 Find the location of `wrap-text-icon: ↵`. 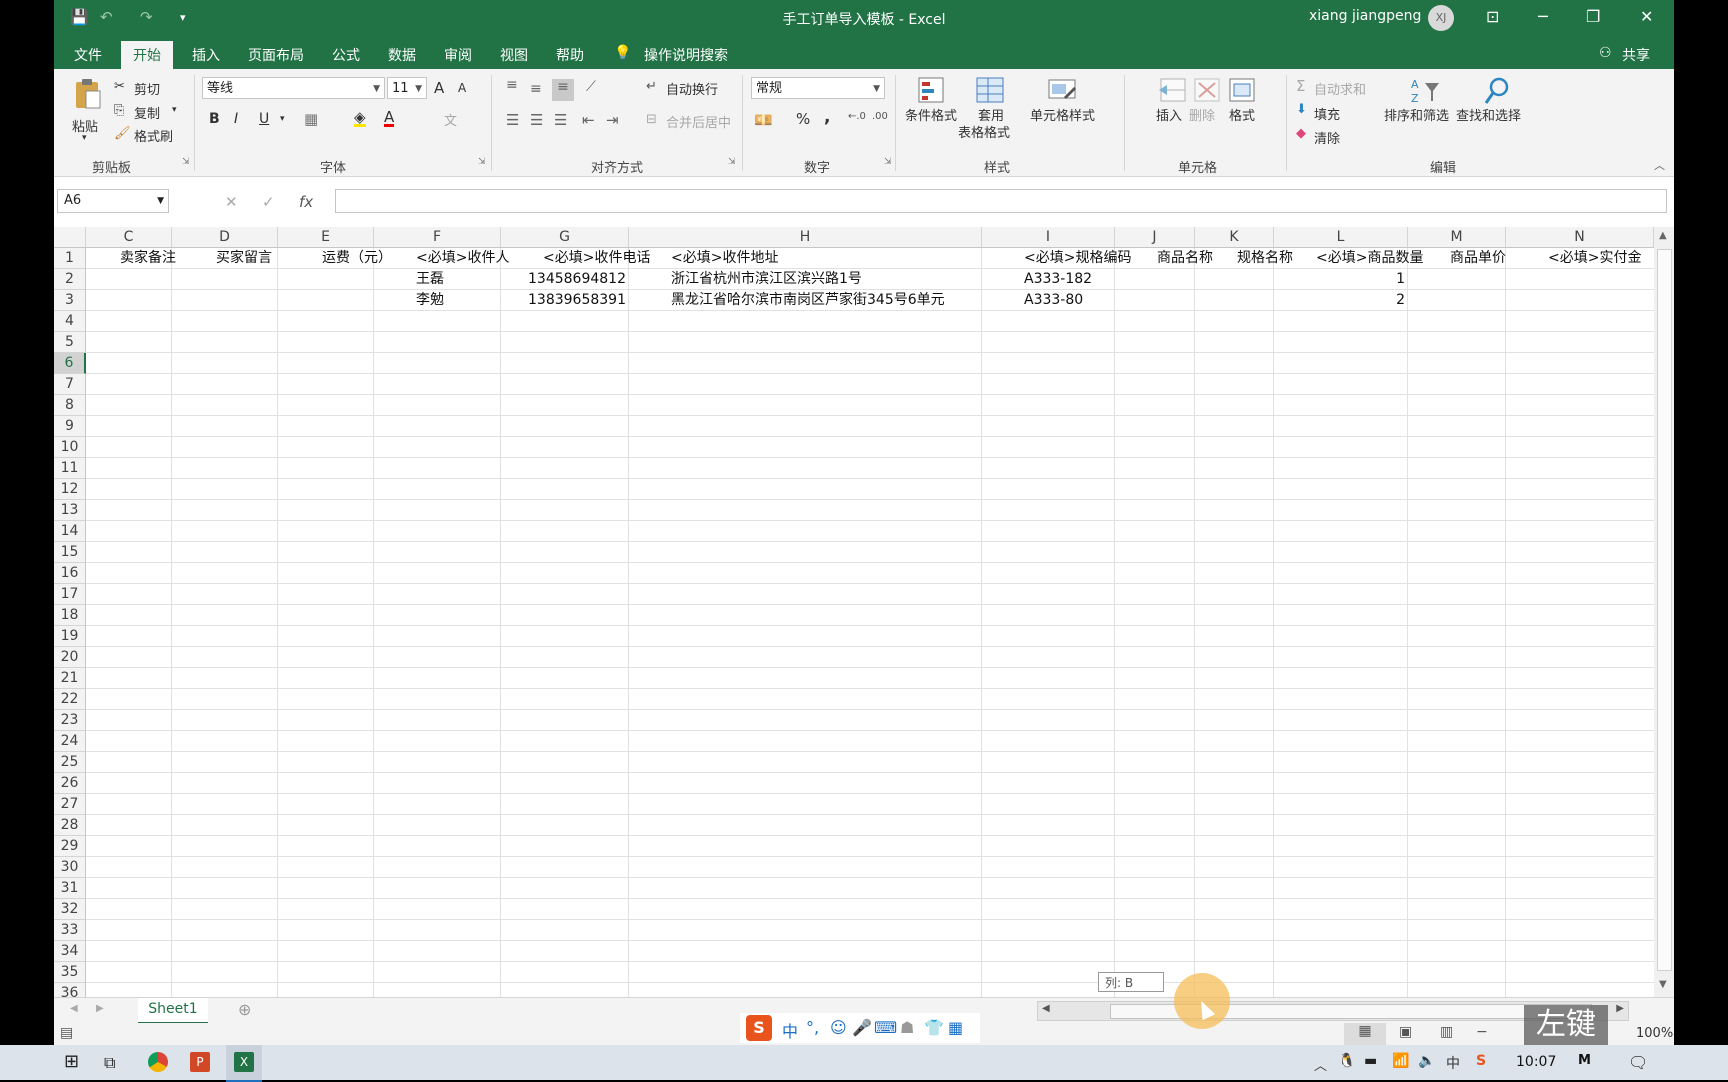

wrap-text-icon: ↵ is located at coordinates (651, 86).